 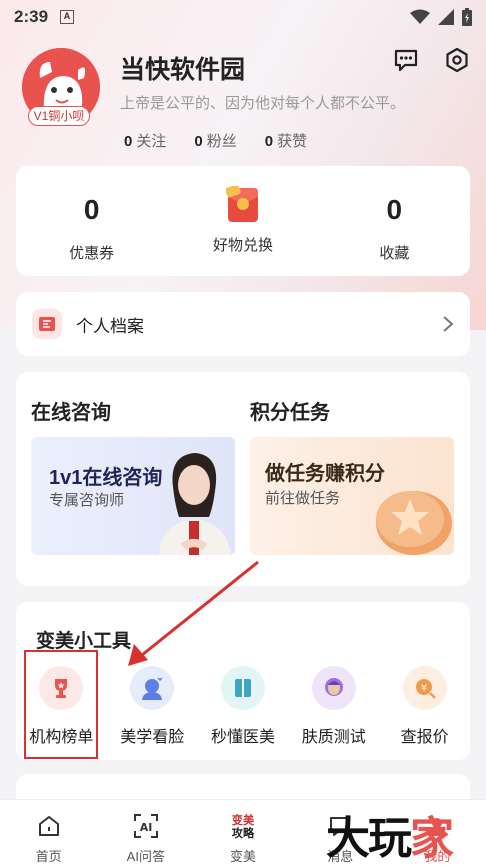 What do you see at coordinates (424, 737) in the screenshot?
I see `tool-label: 查报价` at bounding box center [424, 737].